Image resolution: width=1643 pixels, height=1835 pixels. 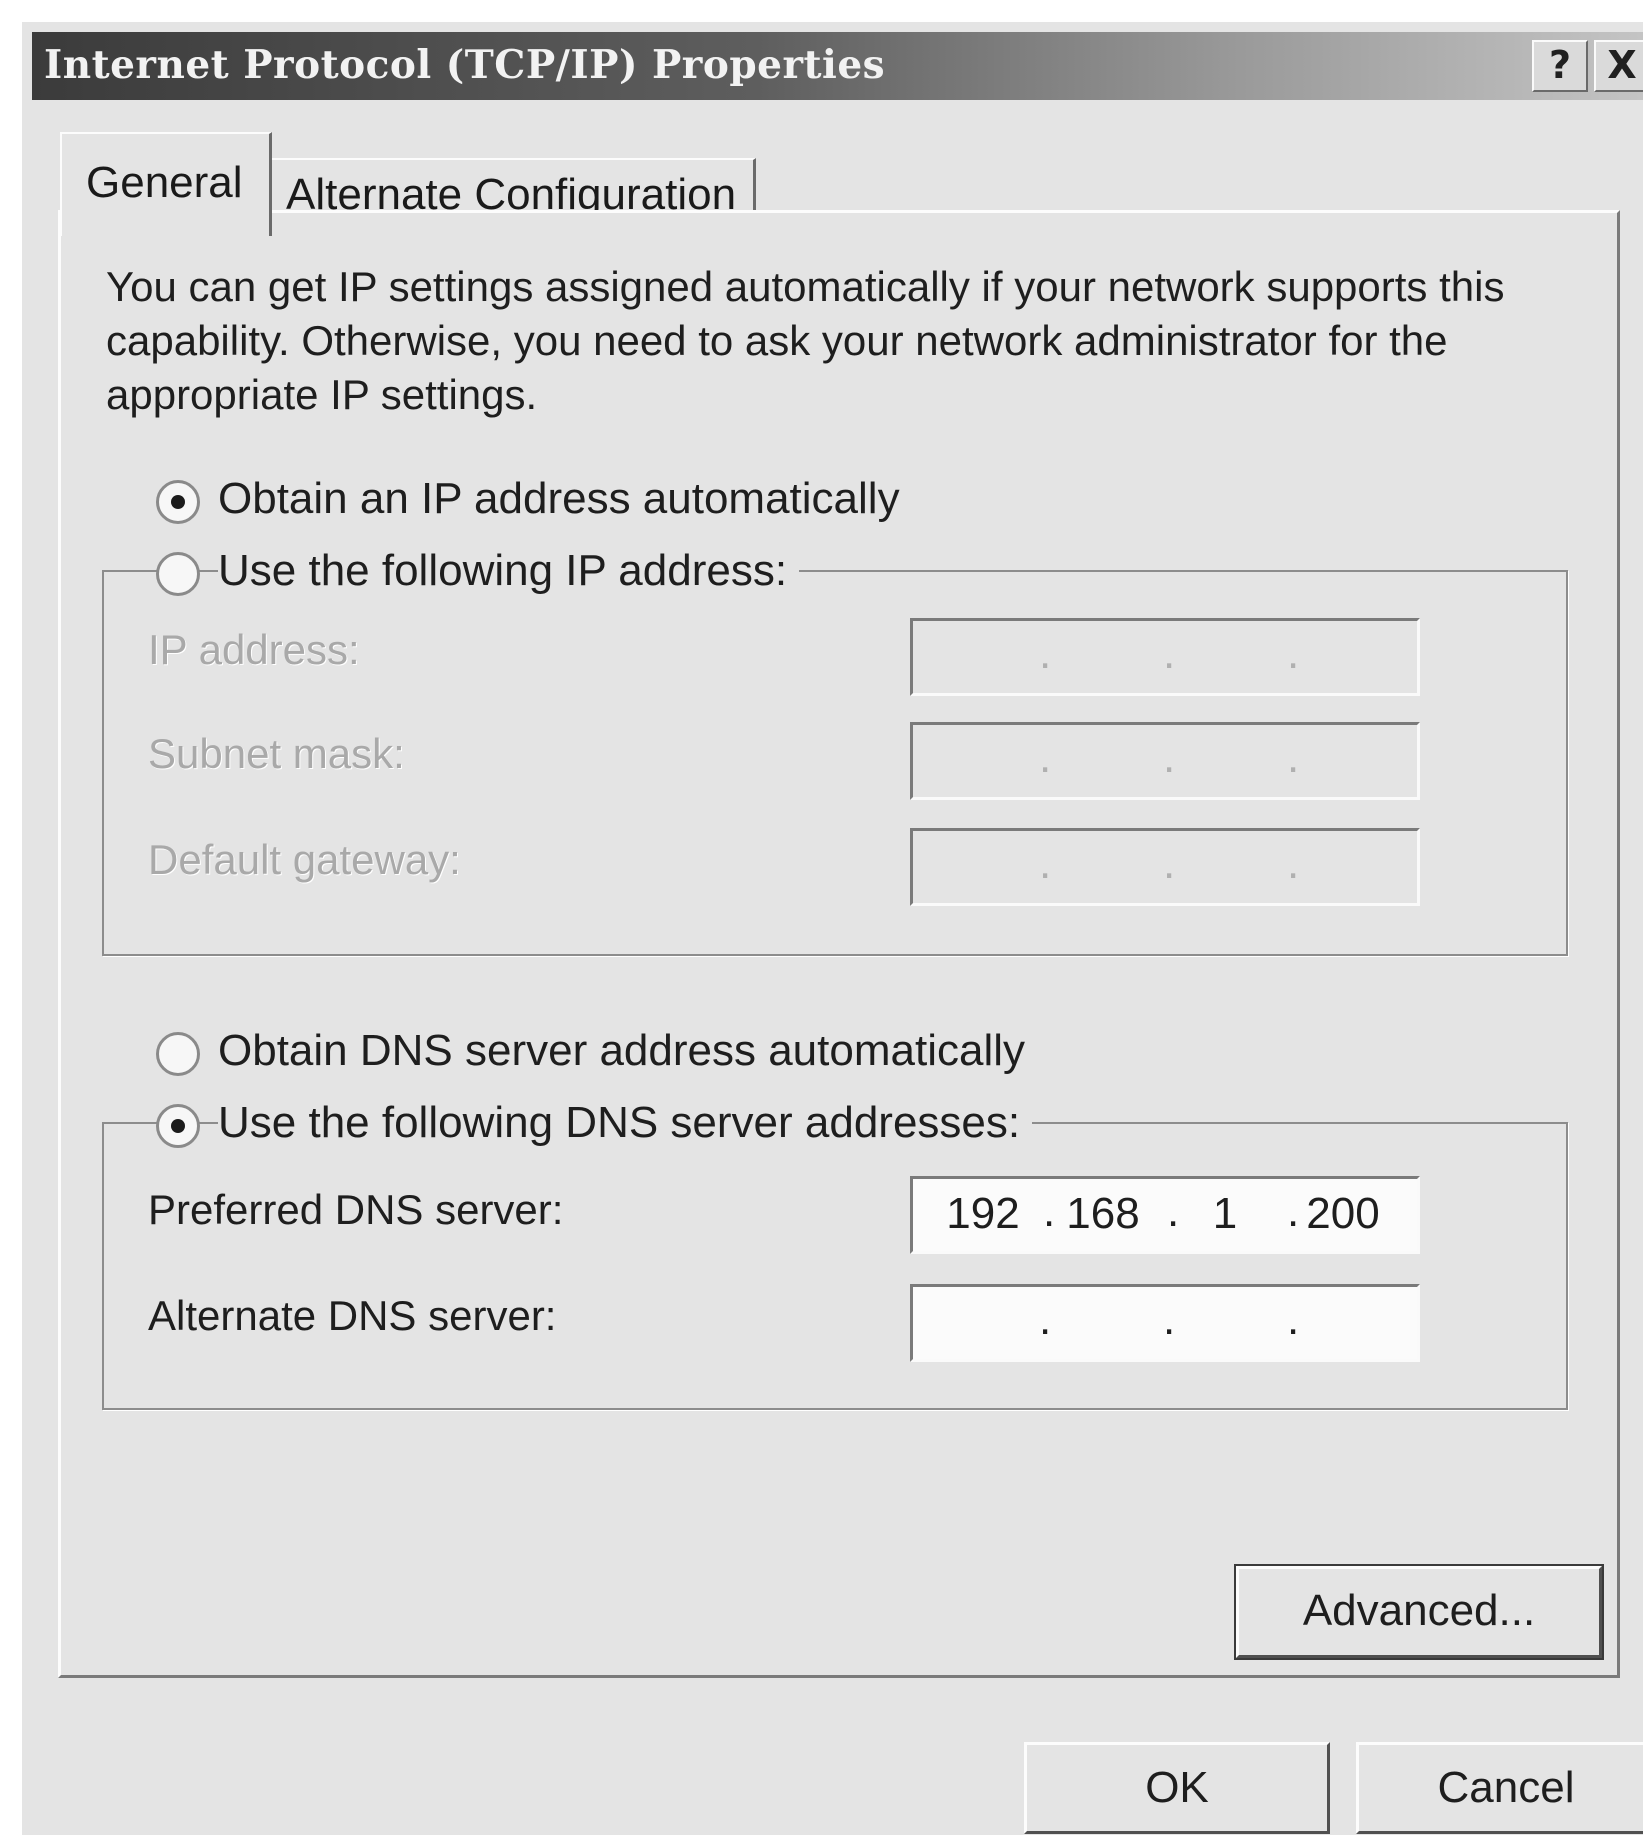 What do you see at coordinates (1225, 1213) in the screenshot?
I see `dns-octet-3: 1` at bounding box center [1225, 1213].